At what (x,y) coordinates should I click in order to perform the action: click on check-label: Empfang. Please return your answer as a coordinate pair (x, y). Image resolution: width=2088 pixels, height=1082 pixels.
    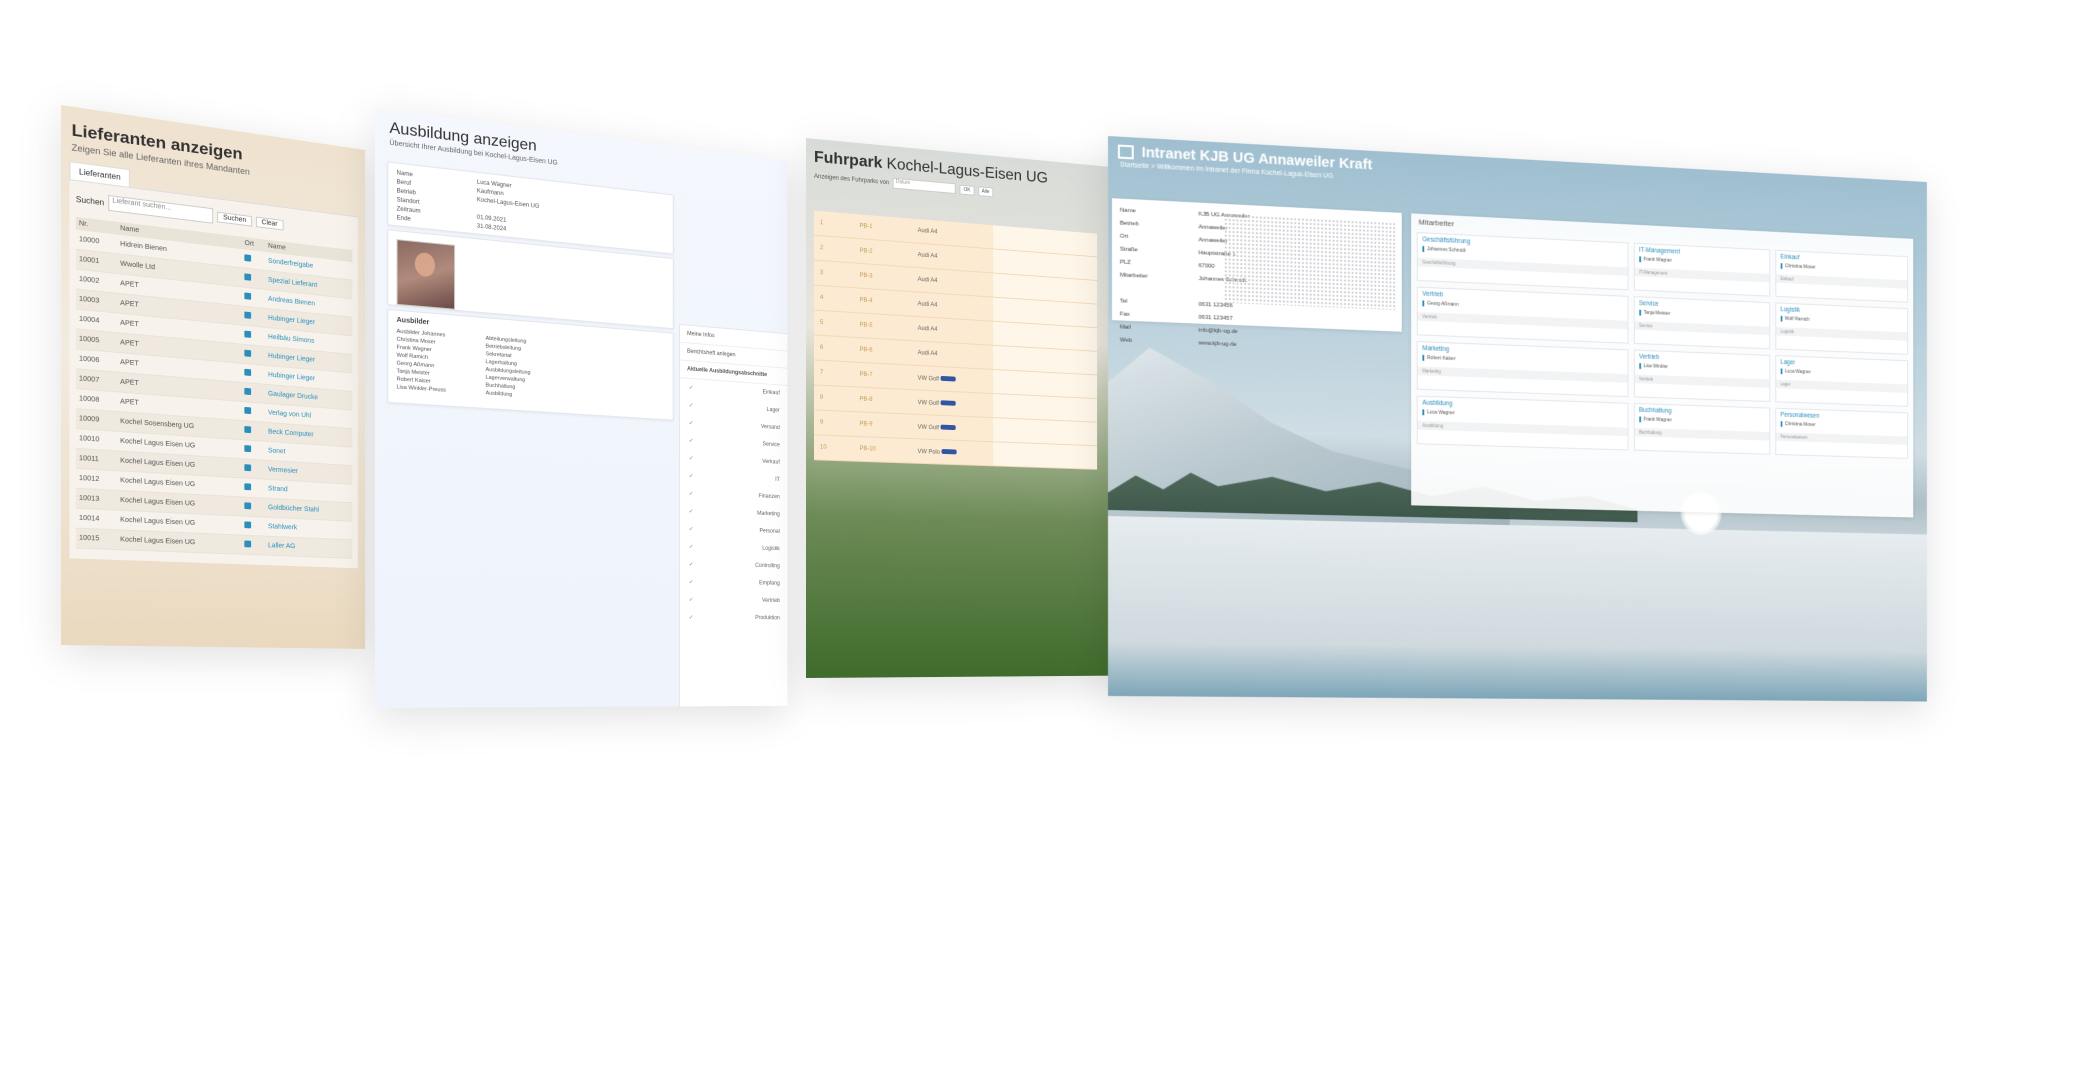
    Looking at the image, I should click on (769, 583).